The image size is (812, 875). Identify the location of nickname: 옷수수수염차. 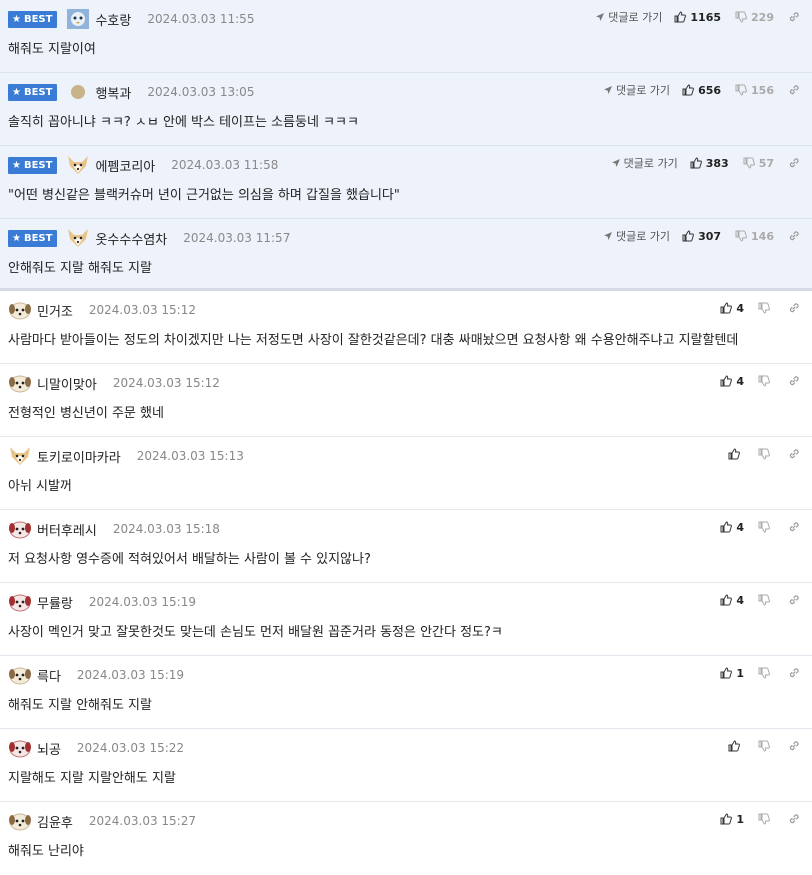
(131, 238).